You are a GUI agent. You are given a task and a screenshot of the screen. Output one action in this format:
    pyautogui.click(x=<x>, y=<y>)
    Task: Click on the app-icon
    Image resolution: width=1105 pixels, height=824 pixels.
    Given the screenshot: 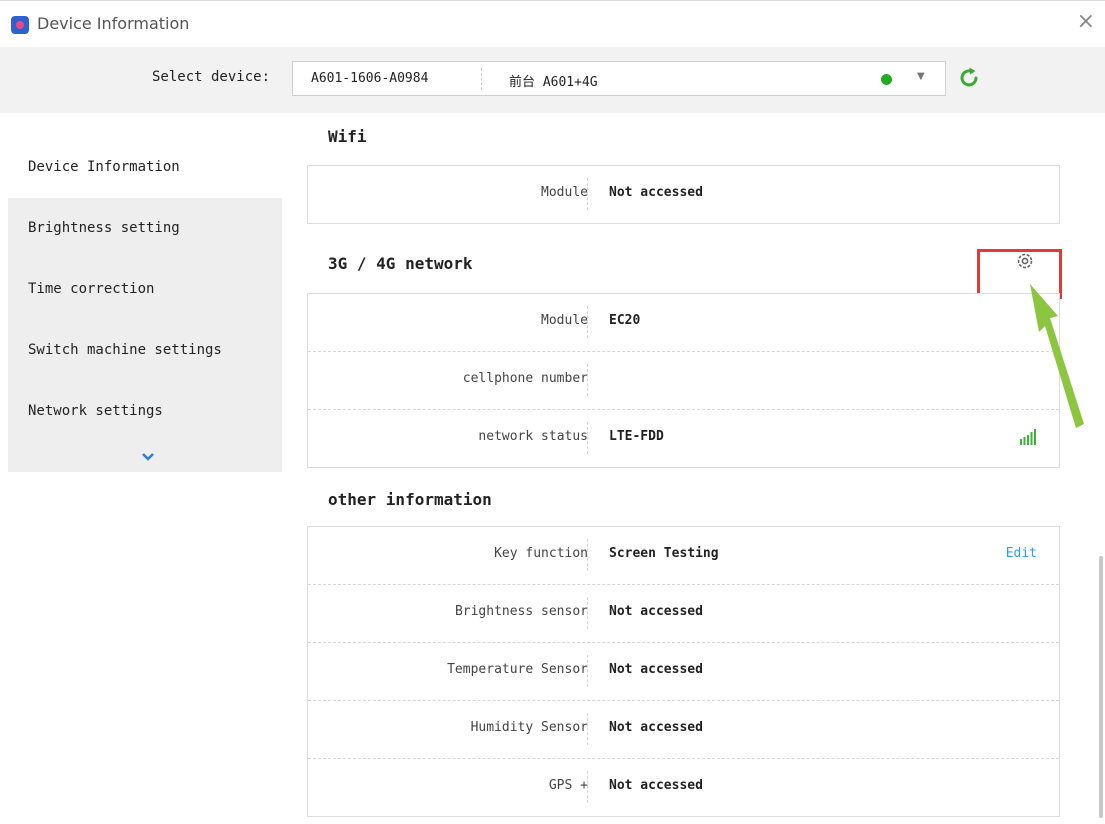 What is the action you would take?
    pyautogui.click(x=20, y=25)
    